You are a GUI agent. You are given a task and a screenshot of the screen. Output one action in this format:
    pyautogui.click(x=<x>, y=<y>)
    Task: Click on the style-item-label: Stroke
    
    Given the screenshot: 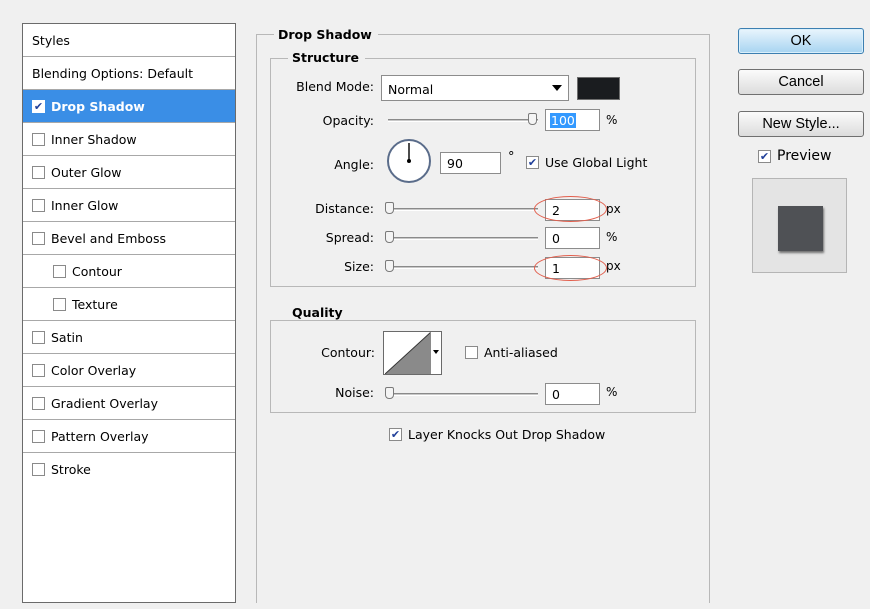 What is the action you would take?
    pyautogui.click(x=71, y=469)
    